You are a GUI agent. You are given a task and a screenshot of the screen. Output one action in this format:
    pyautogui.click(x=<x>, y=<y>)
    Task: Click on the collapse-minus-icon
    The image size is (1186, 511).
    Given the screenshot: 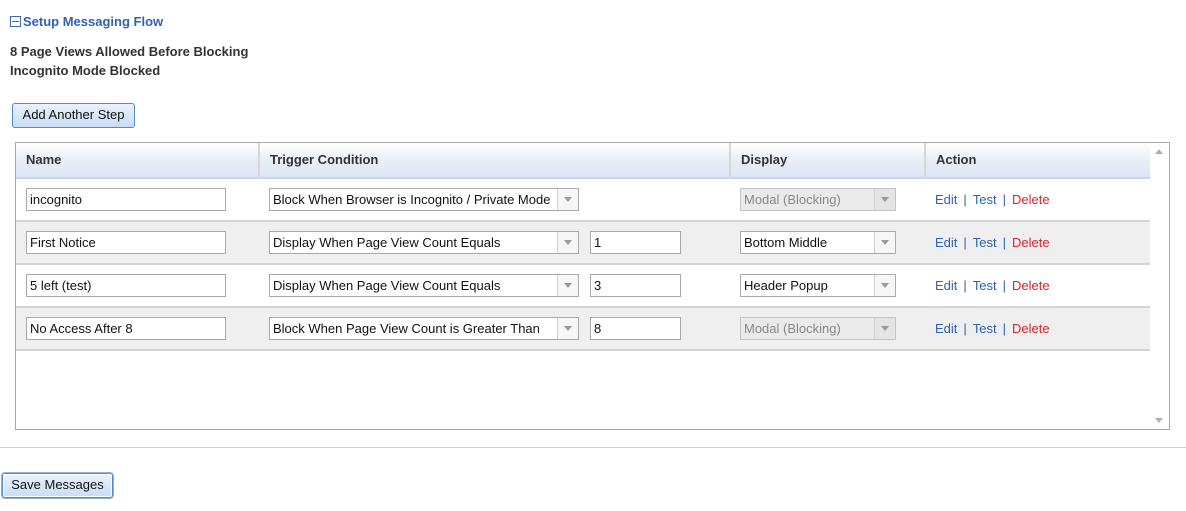 What is the action you would take?
    pyautogui.click(x=15, y=21)
    